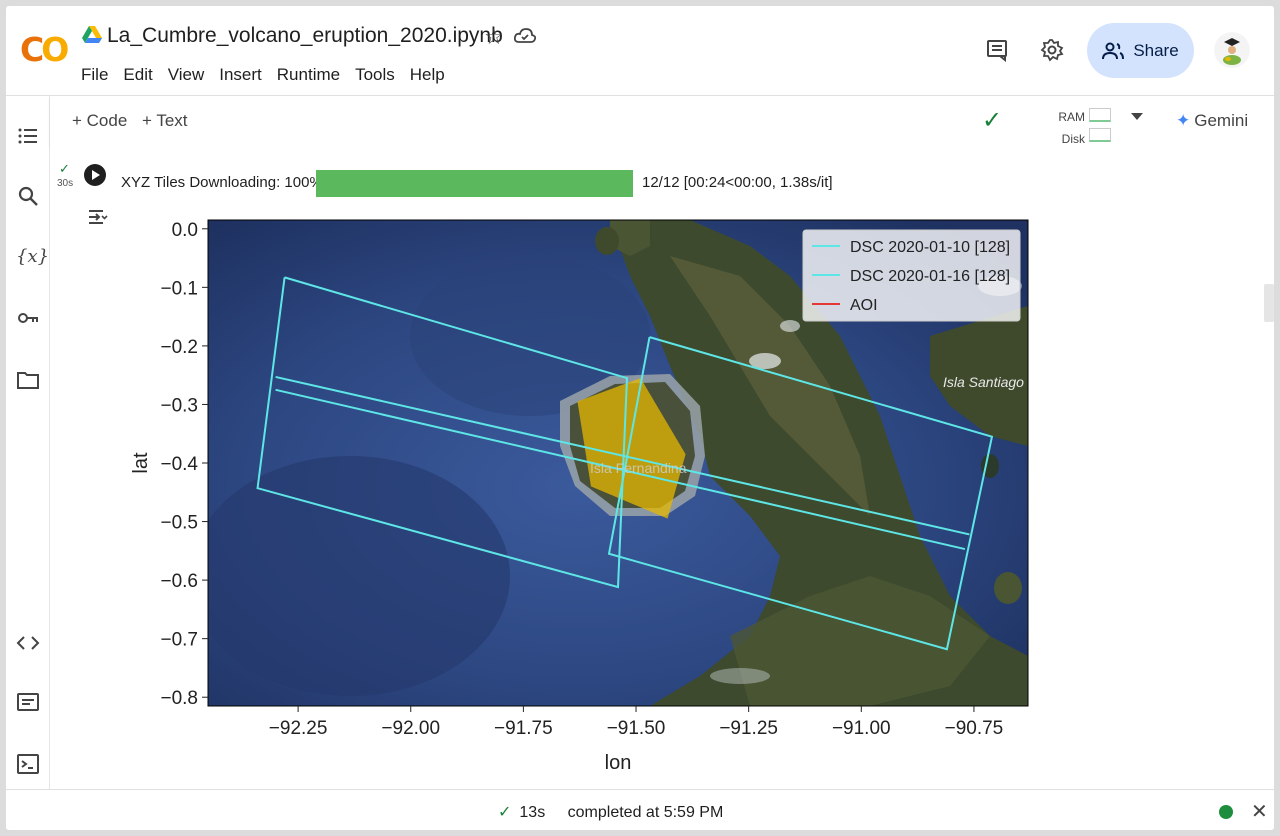 This screenshot has height=836, width=1280. Describe the element at coordinates (107, 120) in the screenshot. I see `add-code-label: Code` at that location.